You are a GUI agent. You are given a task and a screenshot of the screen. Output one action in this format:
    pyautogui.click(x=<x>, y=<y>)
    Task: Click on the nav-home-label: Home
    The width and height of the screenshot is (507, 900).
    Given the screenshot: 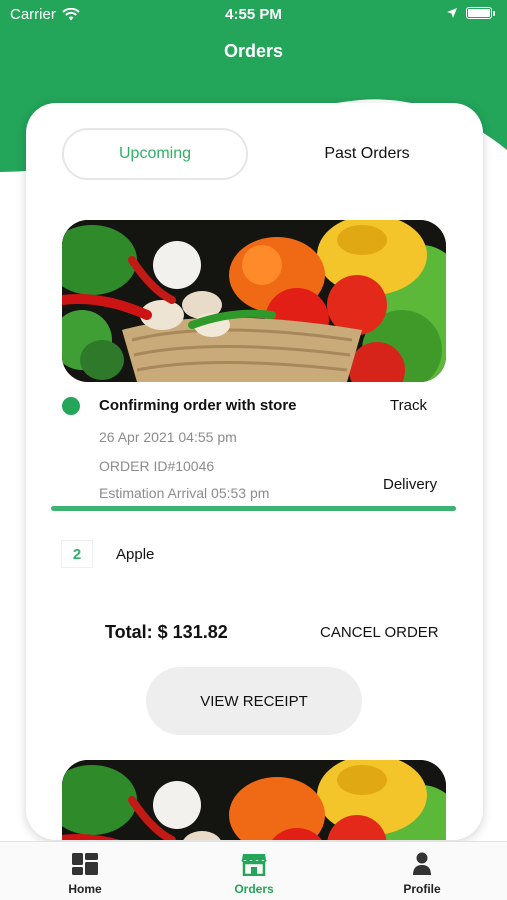 What is the action you would take?
    pyautogui.click(x=85, y=889)
    